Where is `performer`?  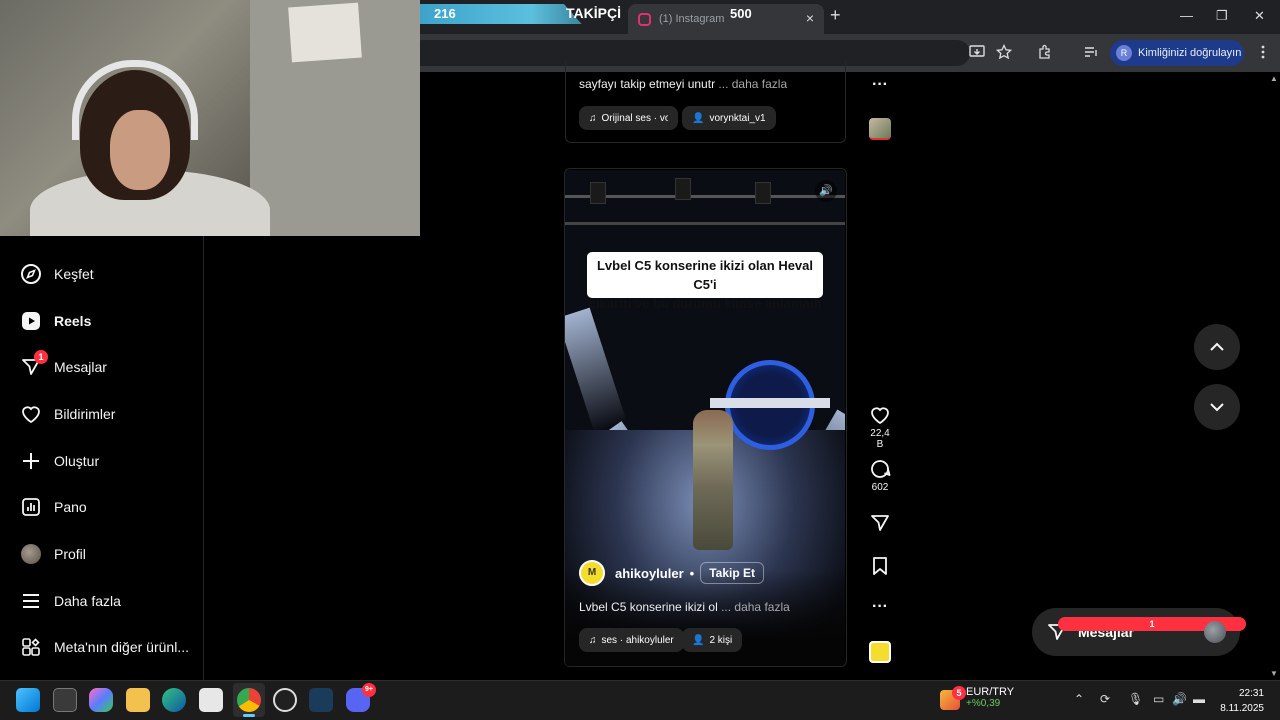 performer is located at coordinates (713, 480).